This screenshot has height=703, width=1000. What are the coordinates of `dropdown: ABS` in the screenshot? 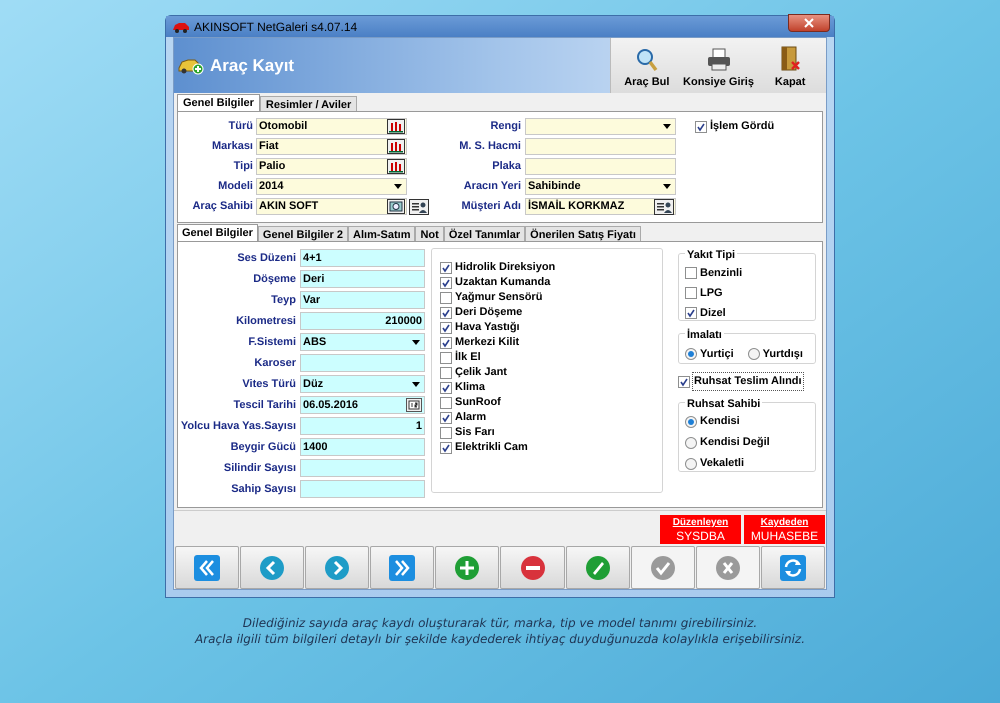 It's located at (362, 342).